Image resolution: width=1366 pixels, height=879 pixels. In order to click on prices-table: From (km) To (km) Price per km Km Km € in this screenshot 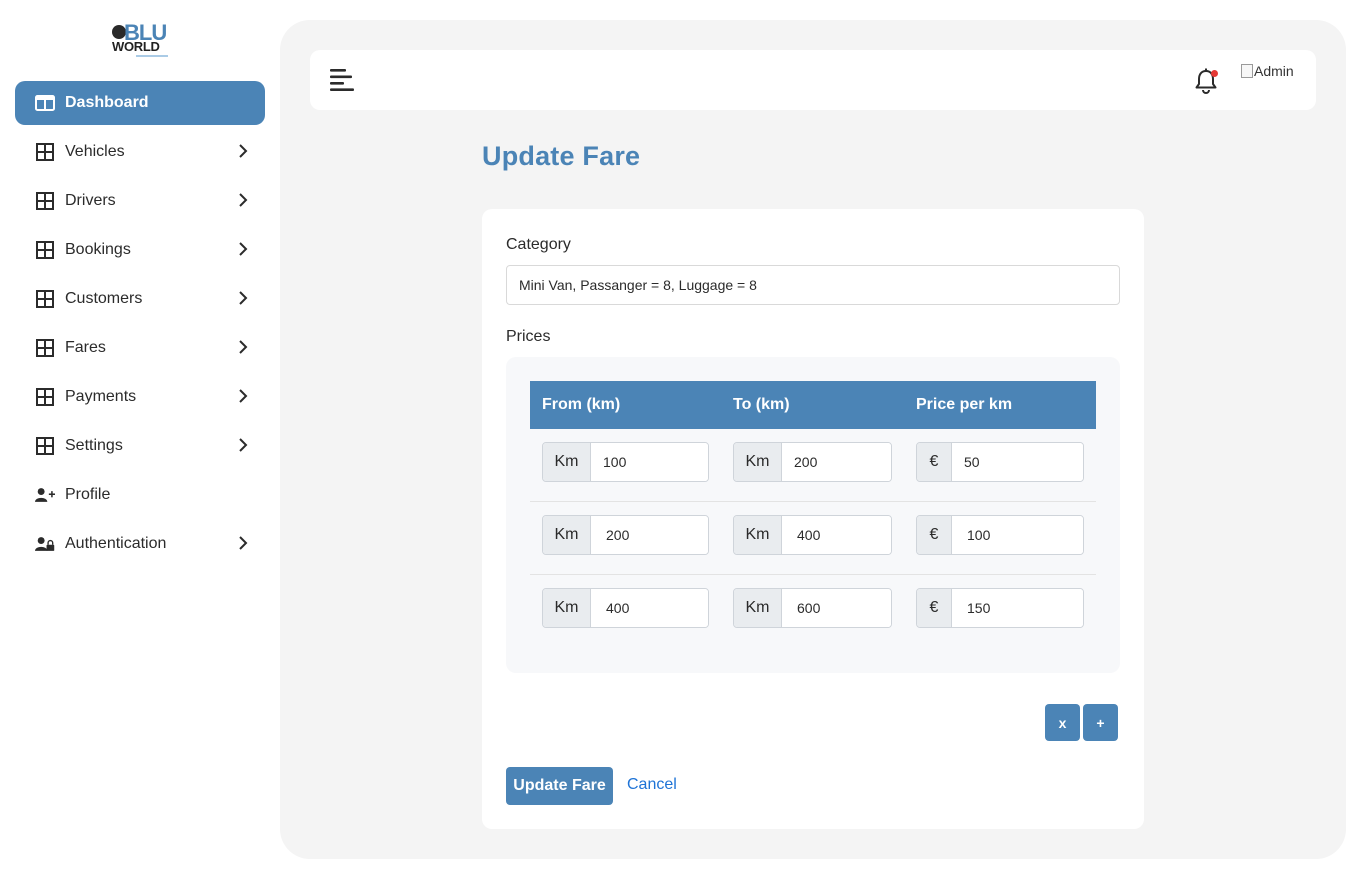, I will do `click(813, 514)`.